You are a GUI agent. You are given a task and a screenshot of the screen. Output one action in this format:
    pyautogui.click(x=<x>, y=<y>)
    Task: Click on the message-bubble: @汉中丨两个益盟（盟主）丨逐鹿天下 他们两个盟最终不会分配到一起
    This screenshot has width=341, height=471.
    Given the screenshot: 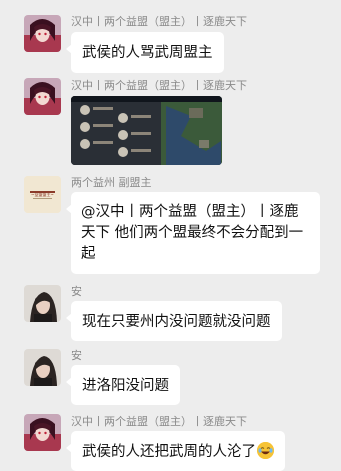 What is the action you would take?
    pyautogui.click(x=193, y=233)
    